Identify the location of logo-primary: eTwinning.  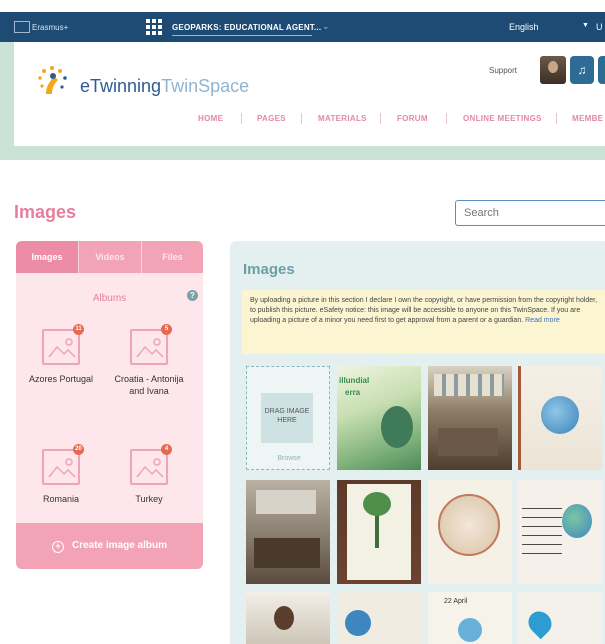
(121, 86).